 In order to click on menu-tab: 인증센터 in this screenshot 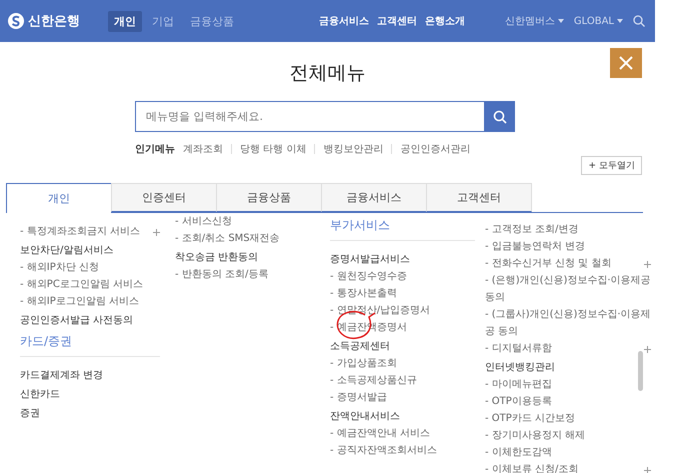, I will do `click(164, 197)`.